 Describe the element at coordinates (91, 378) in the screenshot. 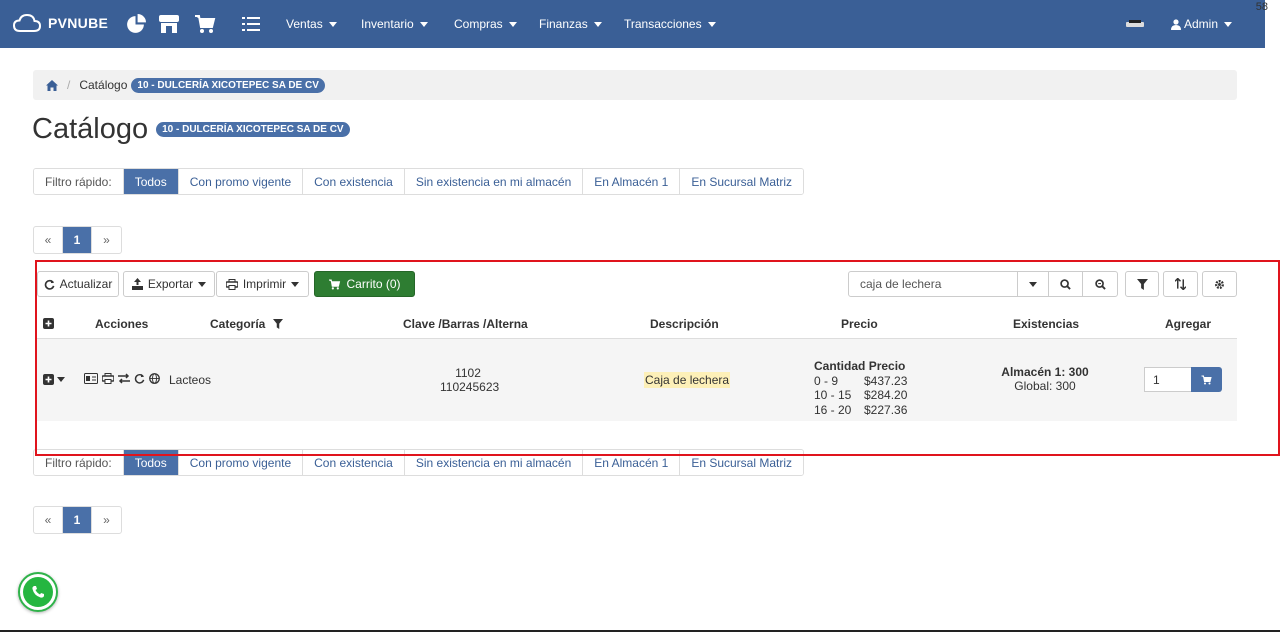

I see `id-card-icon` at that location.